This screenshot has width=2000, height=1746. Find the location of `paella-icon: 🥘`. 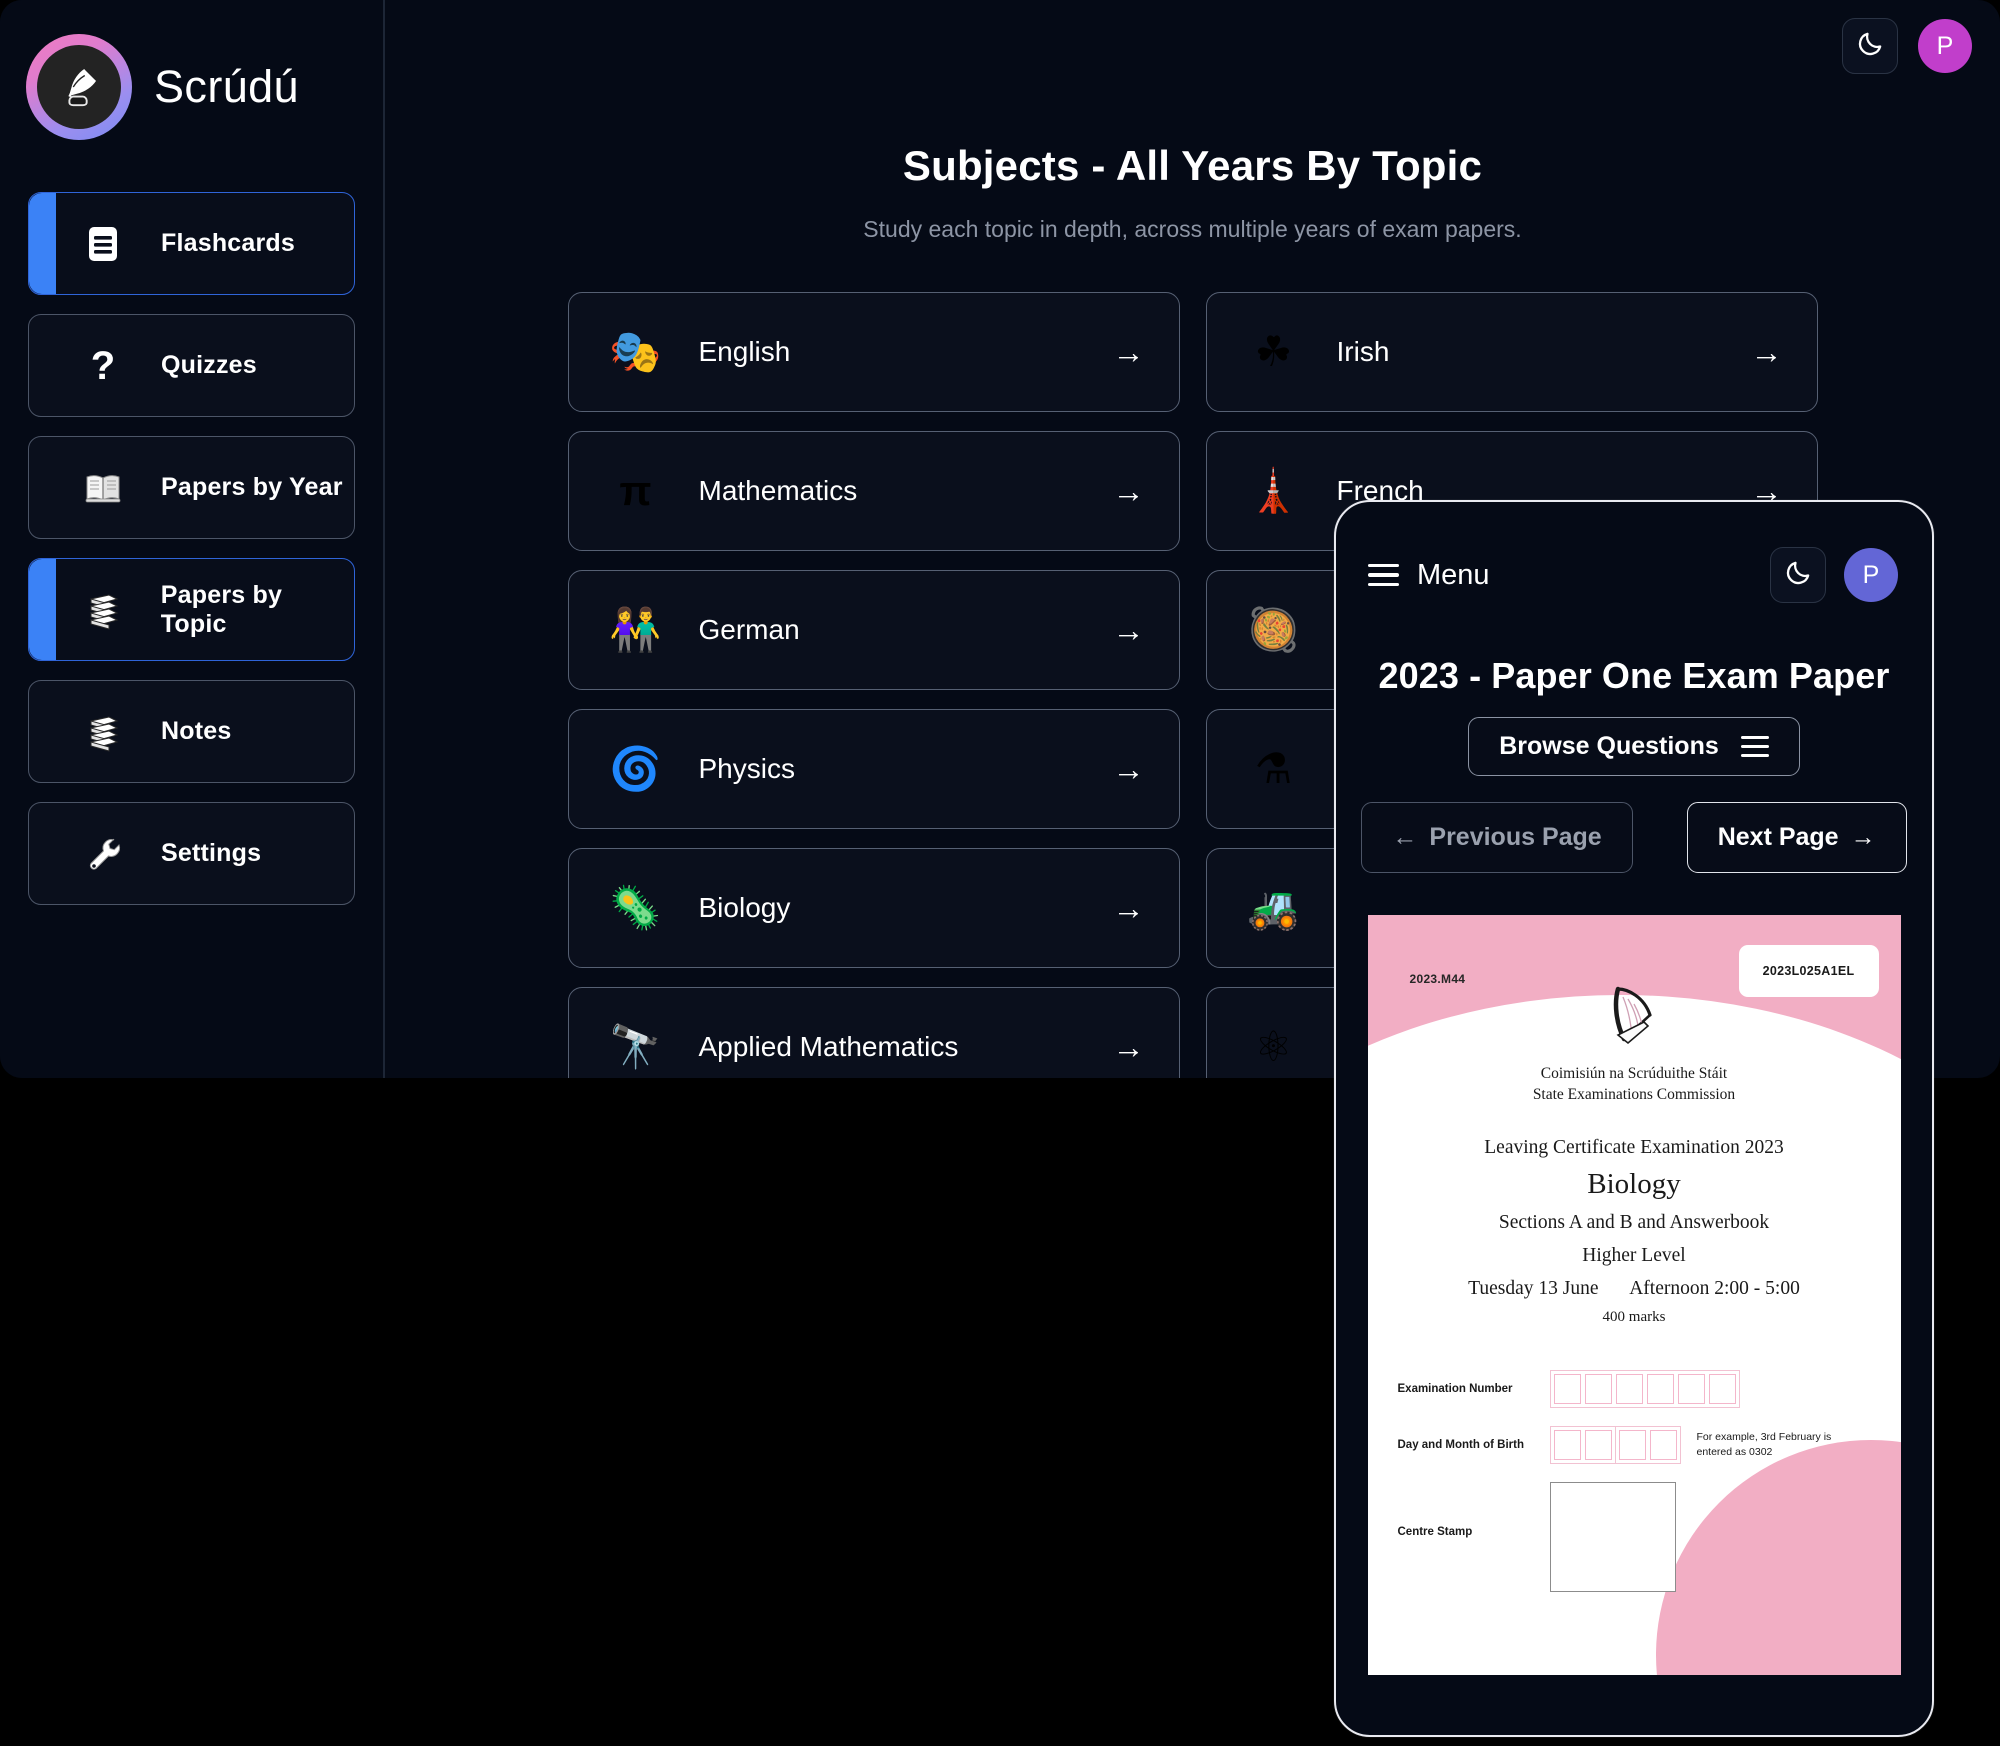

paella-icon: 🥘 is located at coordinates (1273, 629).